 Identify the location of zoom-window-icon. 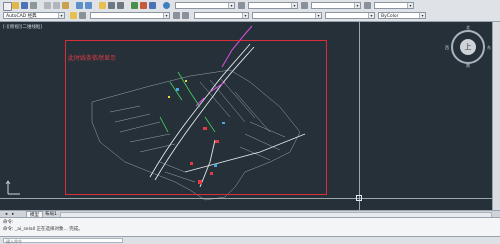
(120, 5).